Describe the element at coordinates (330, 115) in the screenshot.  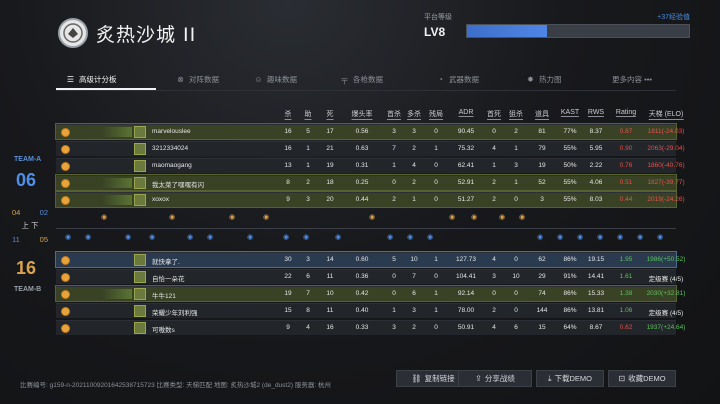
I see `column-header: 死` at that location.